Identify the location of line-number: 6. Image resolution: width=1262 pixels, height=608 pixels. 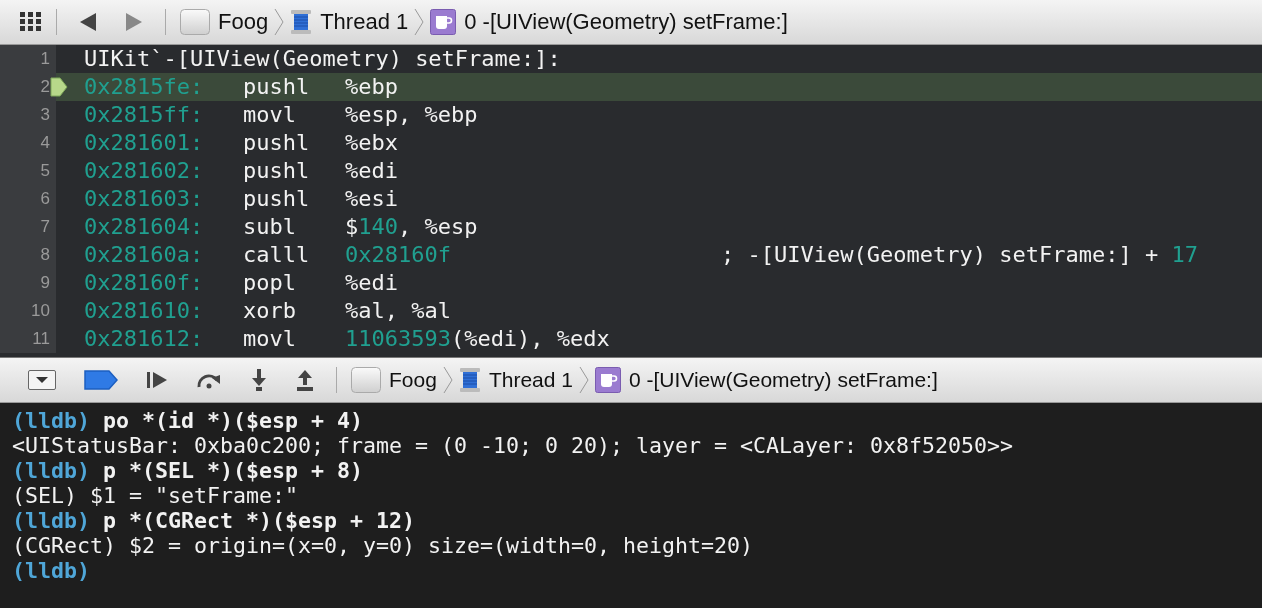
(45, 198).